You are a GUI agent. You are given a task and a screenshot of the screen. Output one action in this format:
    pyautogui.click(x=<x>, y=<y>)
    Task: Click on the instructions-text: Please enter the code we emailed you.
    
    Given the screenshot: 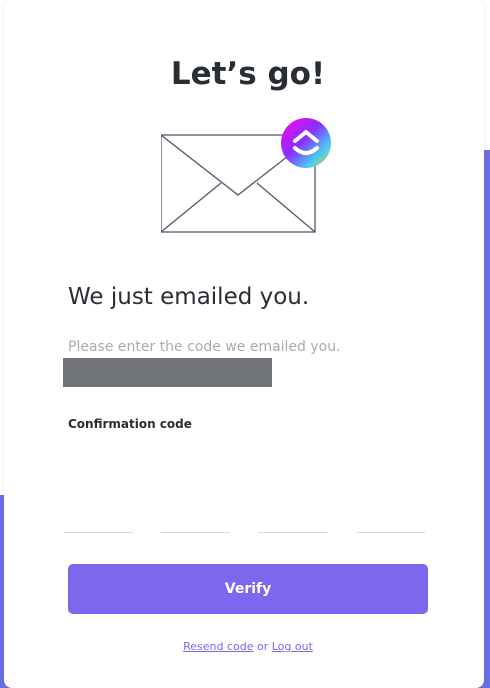 What is the action you would take?
    pyautogui.click(x=204, y=347)
    